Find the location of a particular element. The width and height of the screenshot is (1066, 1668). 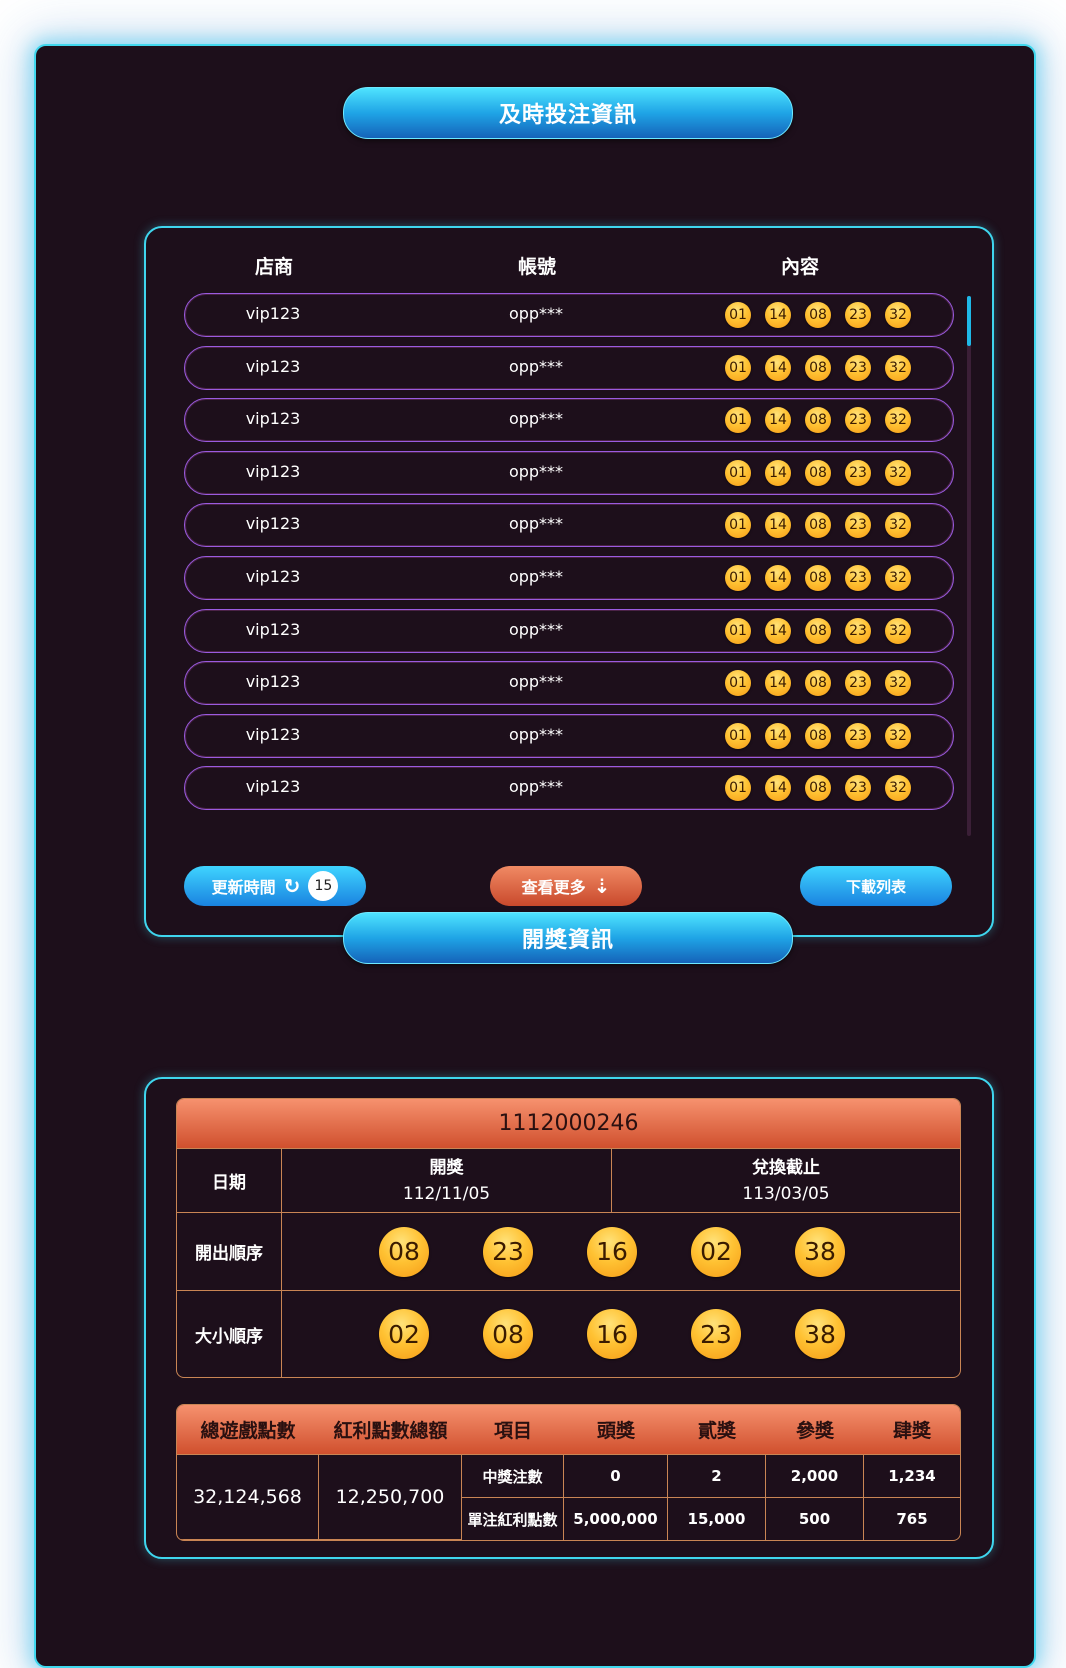

refresh-button: 更新時間 ↻ 15 is located at coordinates (275, 886).